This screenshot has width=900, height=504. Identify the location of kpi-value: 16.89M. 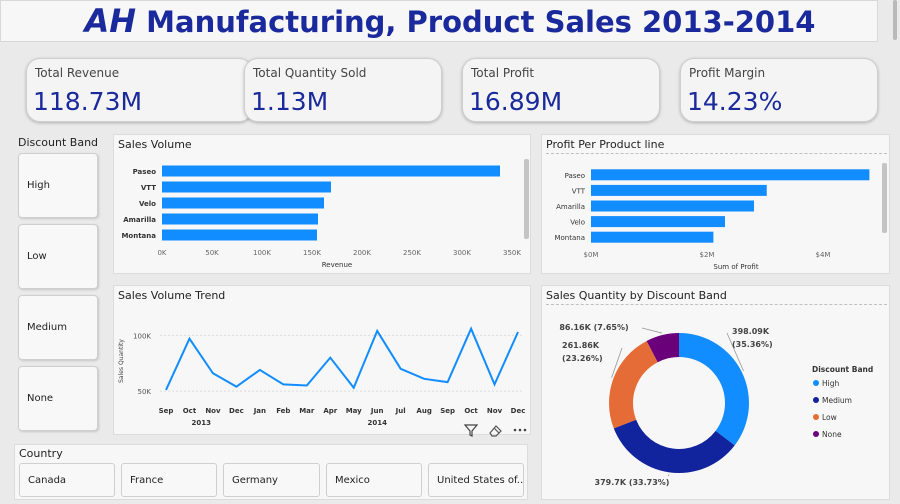
(516, 101).